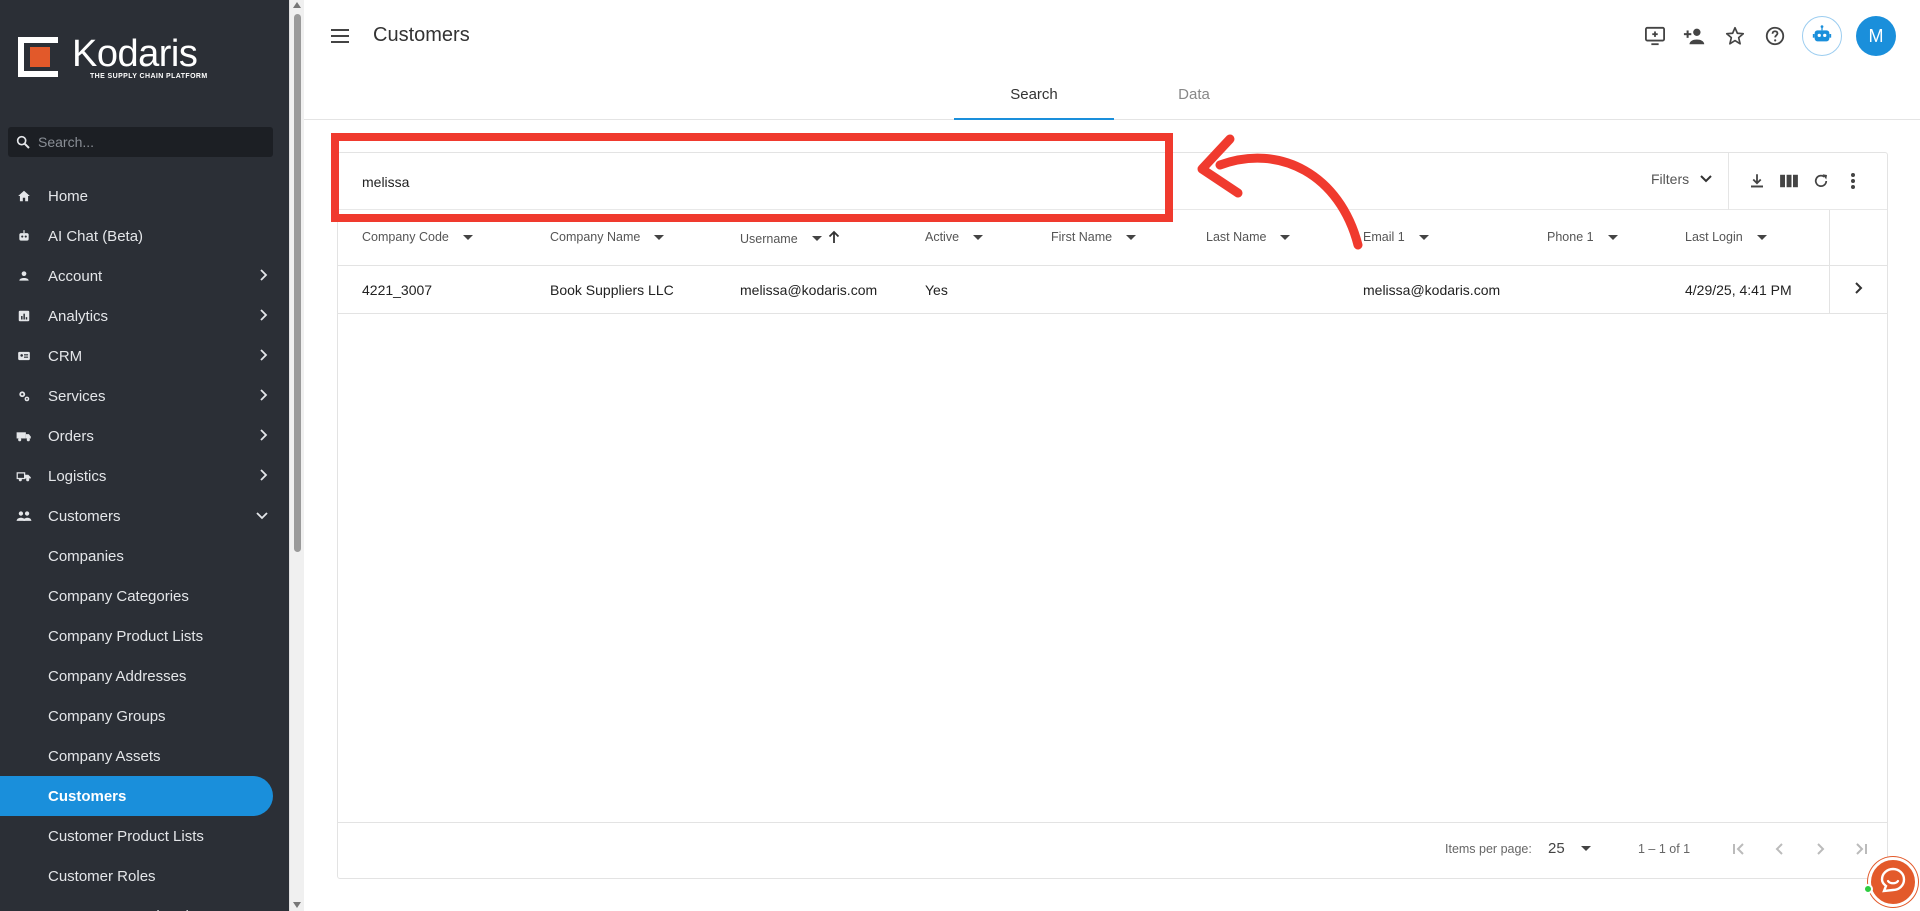 This screenshot has width=1920, height=911. I want to click on truck-icon, so click(24, 436).